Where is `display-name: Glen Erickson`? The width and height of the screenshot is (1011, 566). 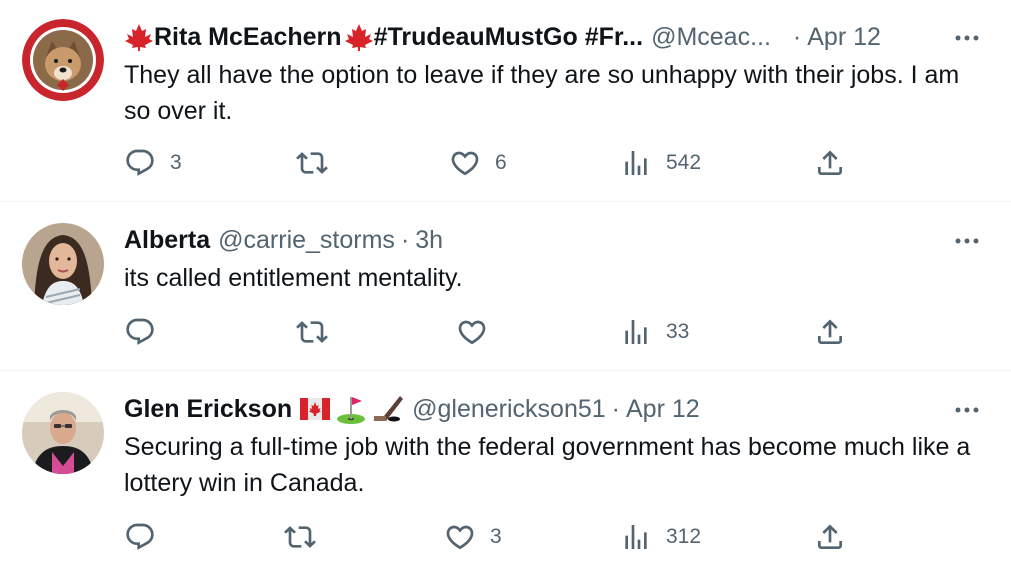 display-name: Glen Erickson is located at coordinates (208, 409).